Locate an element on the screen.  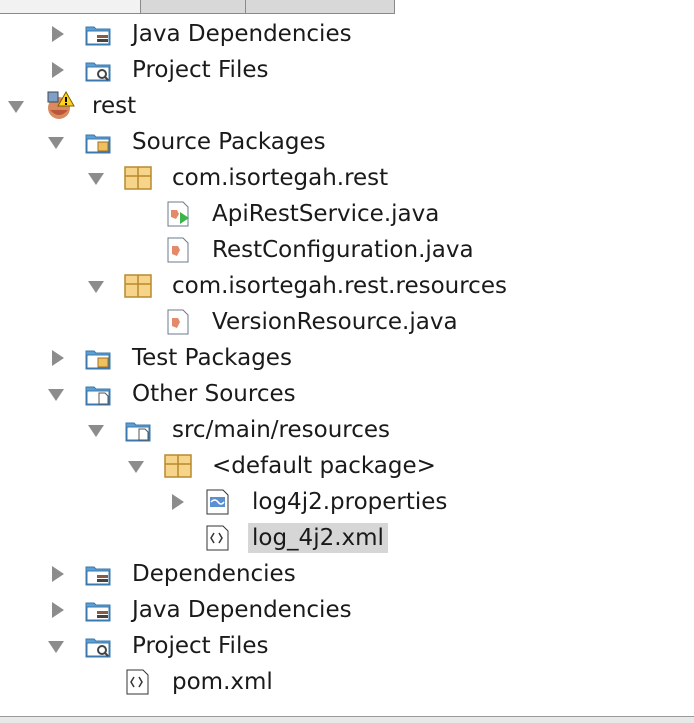
java-main-class-icon is located at coordinates (178, 214).